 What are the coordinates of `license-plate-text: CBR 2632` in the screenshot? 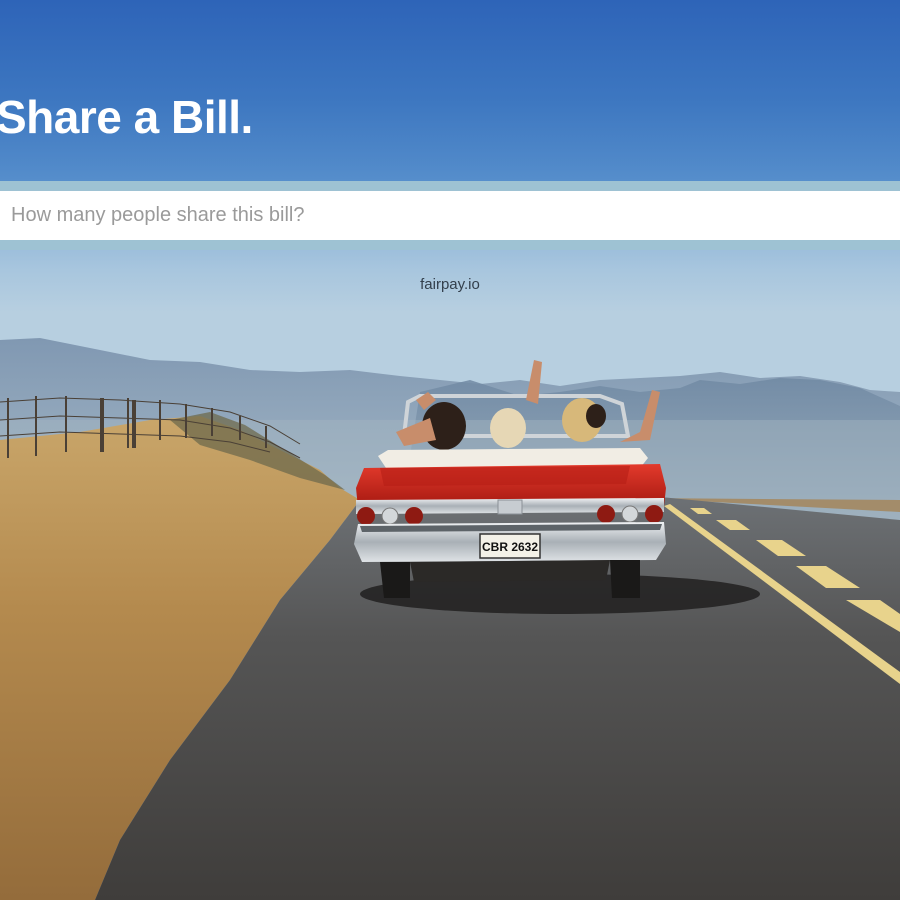 It's located at (510, 547).